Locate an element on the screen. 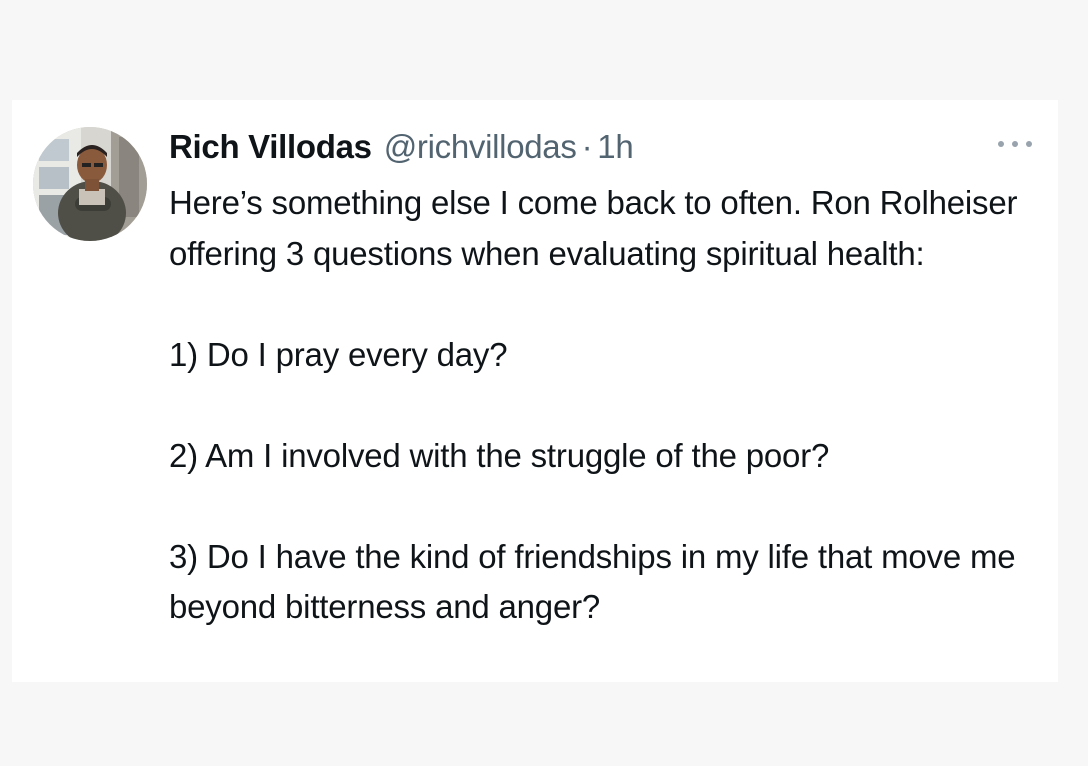  tweet-question-1: 1) Do I pray every day? is located at coordinates (338, 354).